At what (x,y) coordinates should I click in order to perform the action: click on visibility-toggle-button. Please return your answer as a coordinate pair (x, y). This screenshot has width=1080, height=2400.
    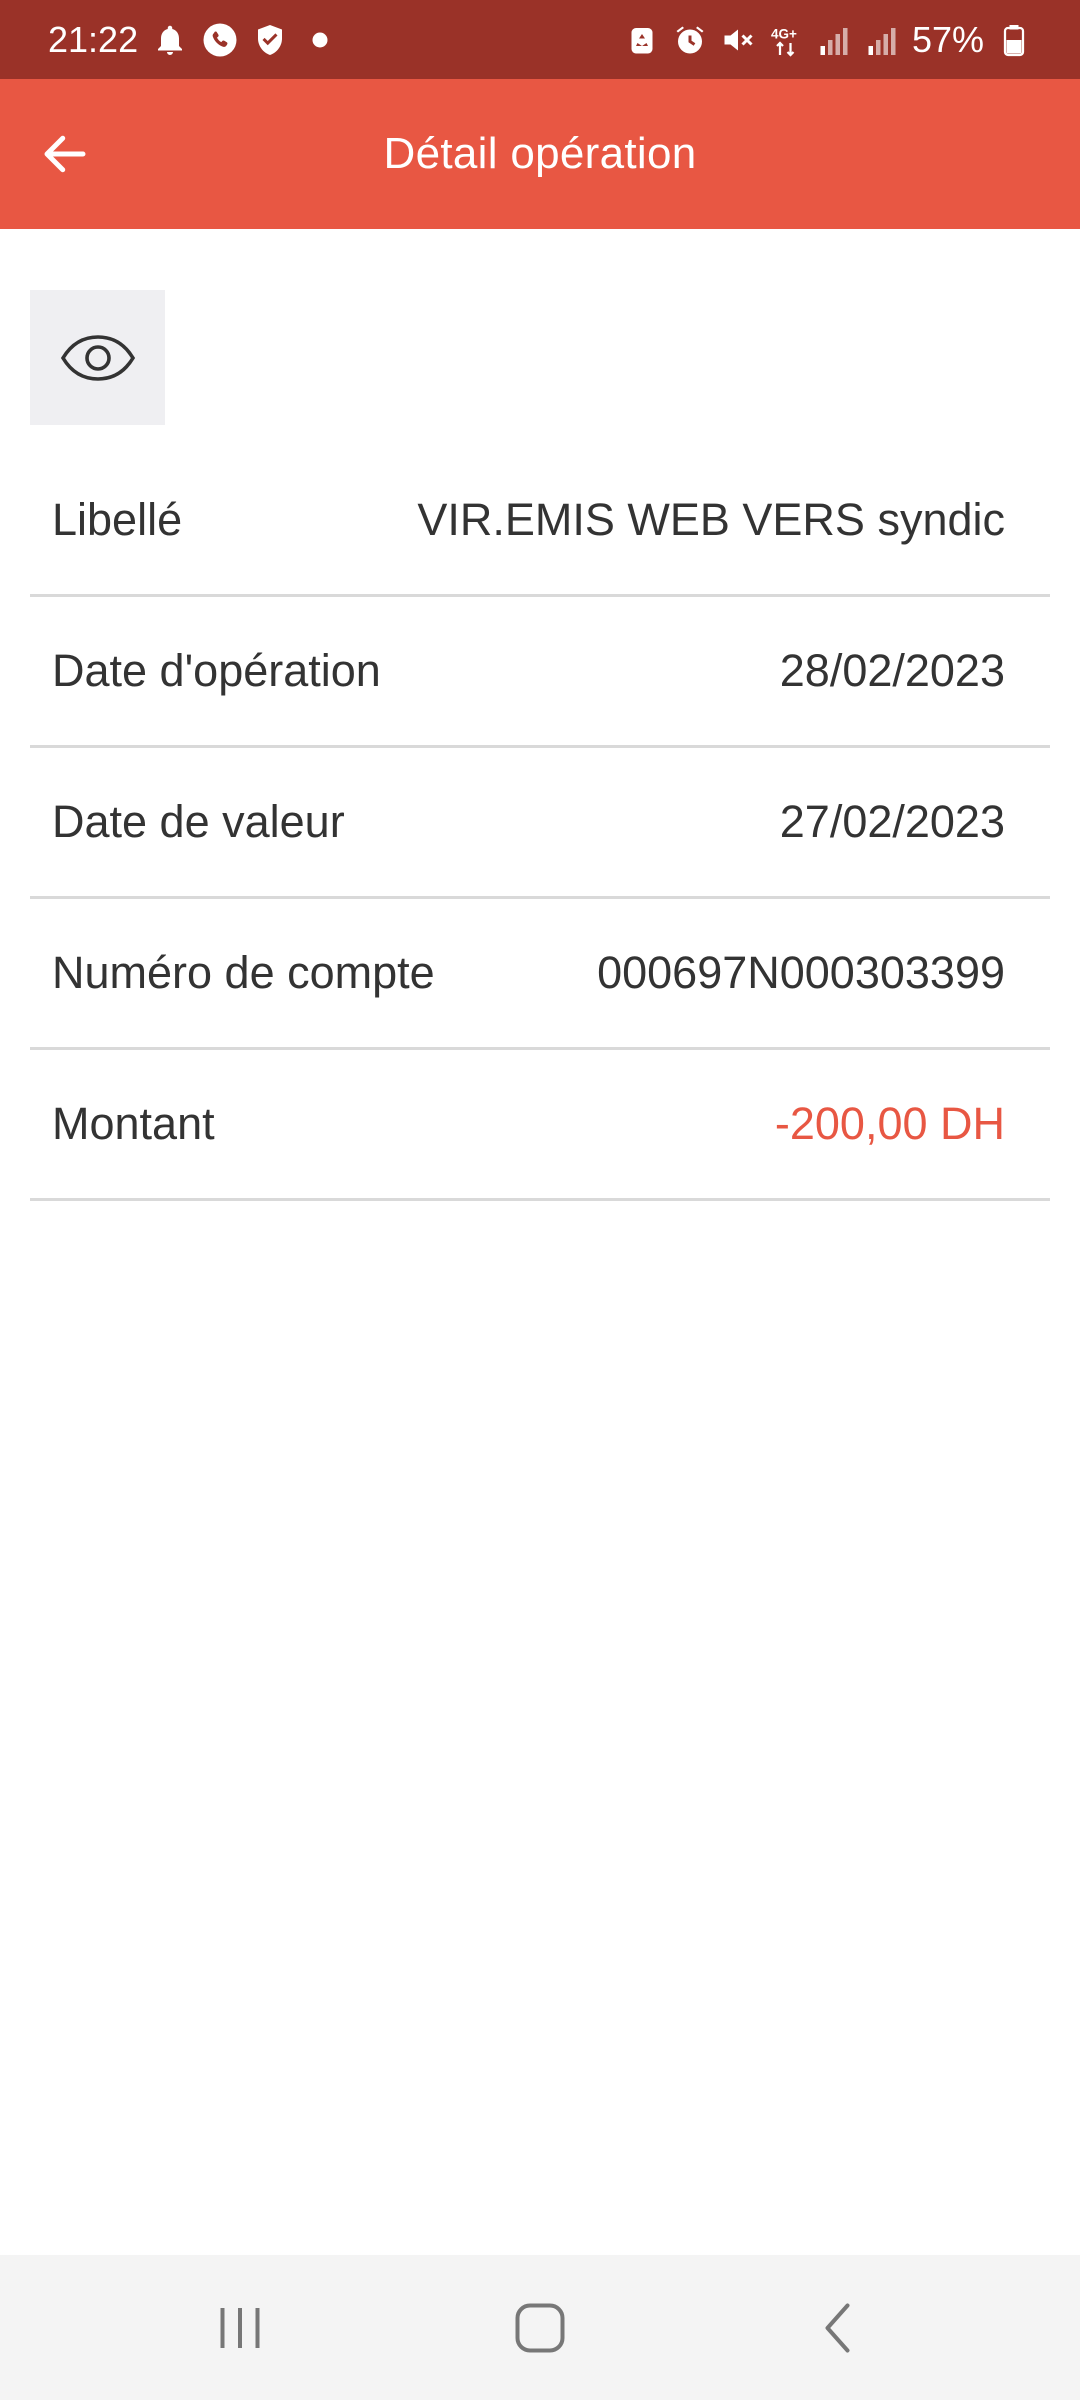
    Looking at the image, I should click on (97, 357).